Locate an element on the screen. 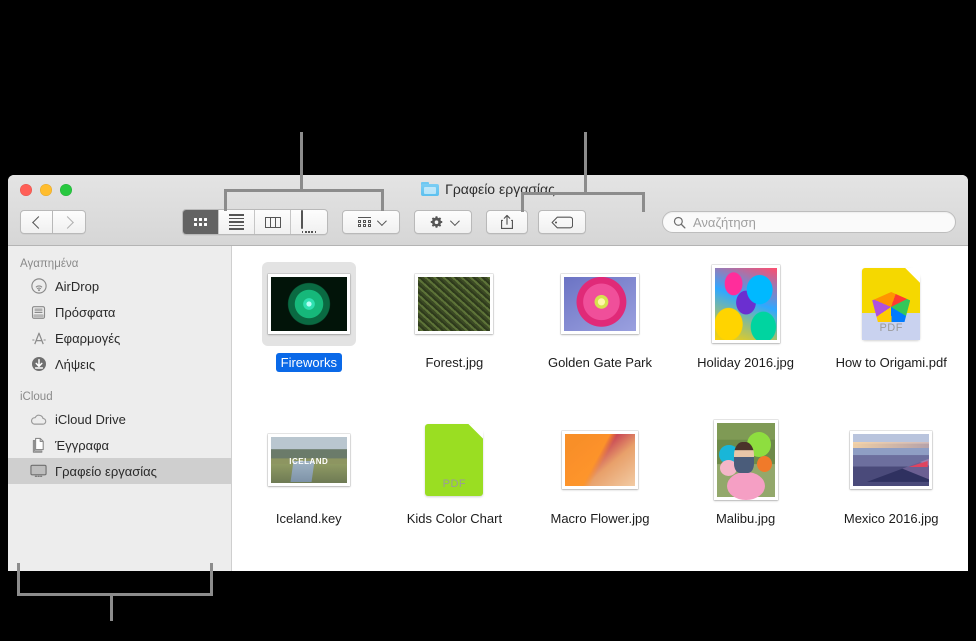 This screenshot has height=641, width=976. kids-color-chart-pdf-icon: PDF is located at coordinates (454, 460).